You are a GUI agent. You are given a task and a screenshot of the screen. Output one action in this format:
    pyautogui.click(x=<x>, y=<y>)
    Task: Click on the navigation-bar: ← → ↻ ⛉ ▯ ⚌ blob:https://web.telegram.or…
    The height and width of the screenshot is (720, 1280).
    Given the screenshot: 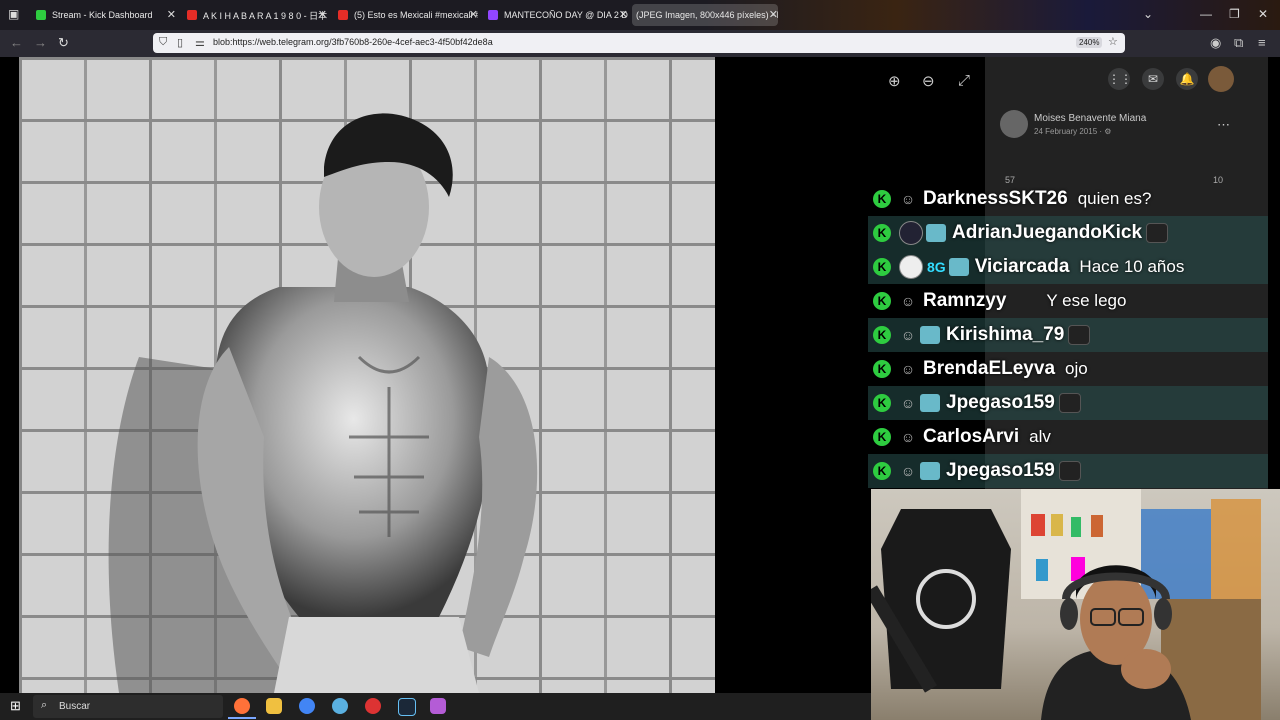 What is the action you would take?
    pyautogui.click(x=640, y=43)
    